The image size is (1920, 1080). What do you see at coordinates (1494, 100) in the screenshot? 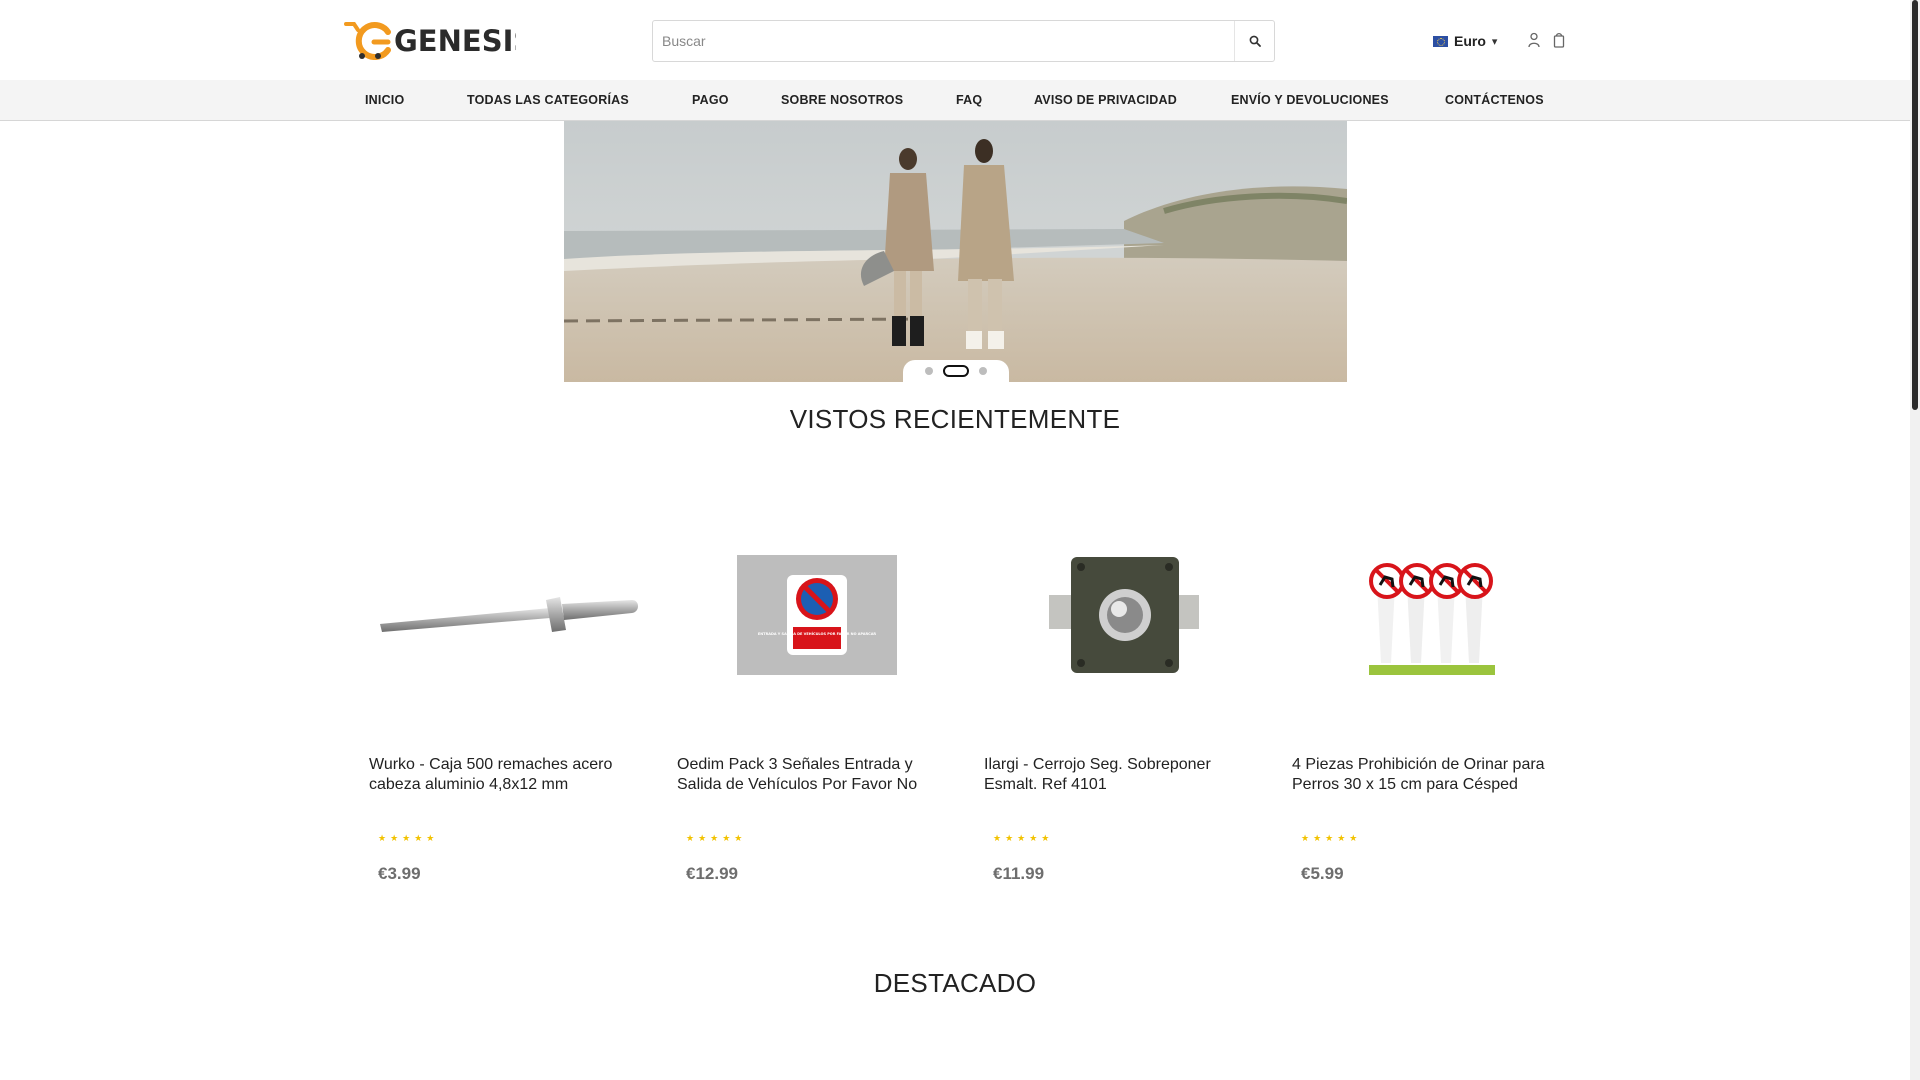
I see `nav-item-contacto: CONTÁCTENOS` at bounding box center [1494, 100].